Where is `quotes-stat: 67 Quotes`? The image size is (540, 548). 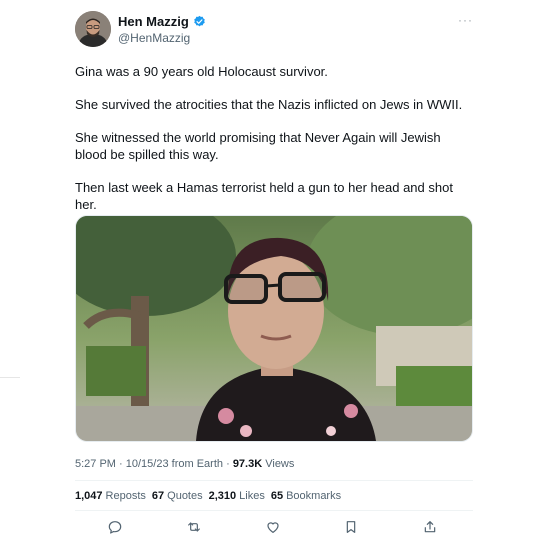
quotes-stat: 67 Quotes is located at coordinates (177, 496).